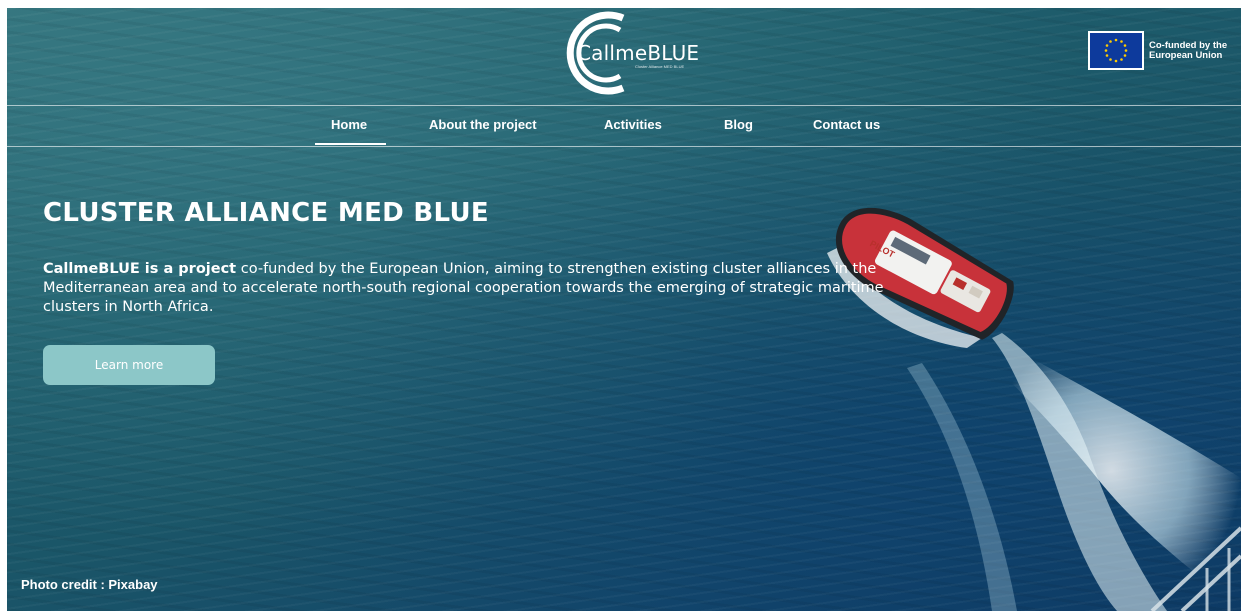 The height and width of the screenshot is (611, 1241). I want to click on hero-title: CLUSTER ALLIANCE MED BLUE, so click(266, 213).